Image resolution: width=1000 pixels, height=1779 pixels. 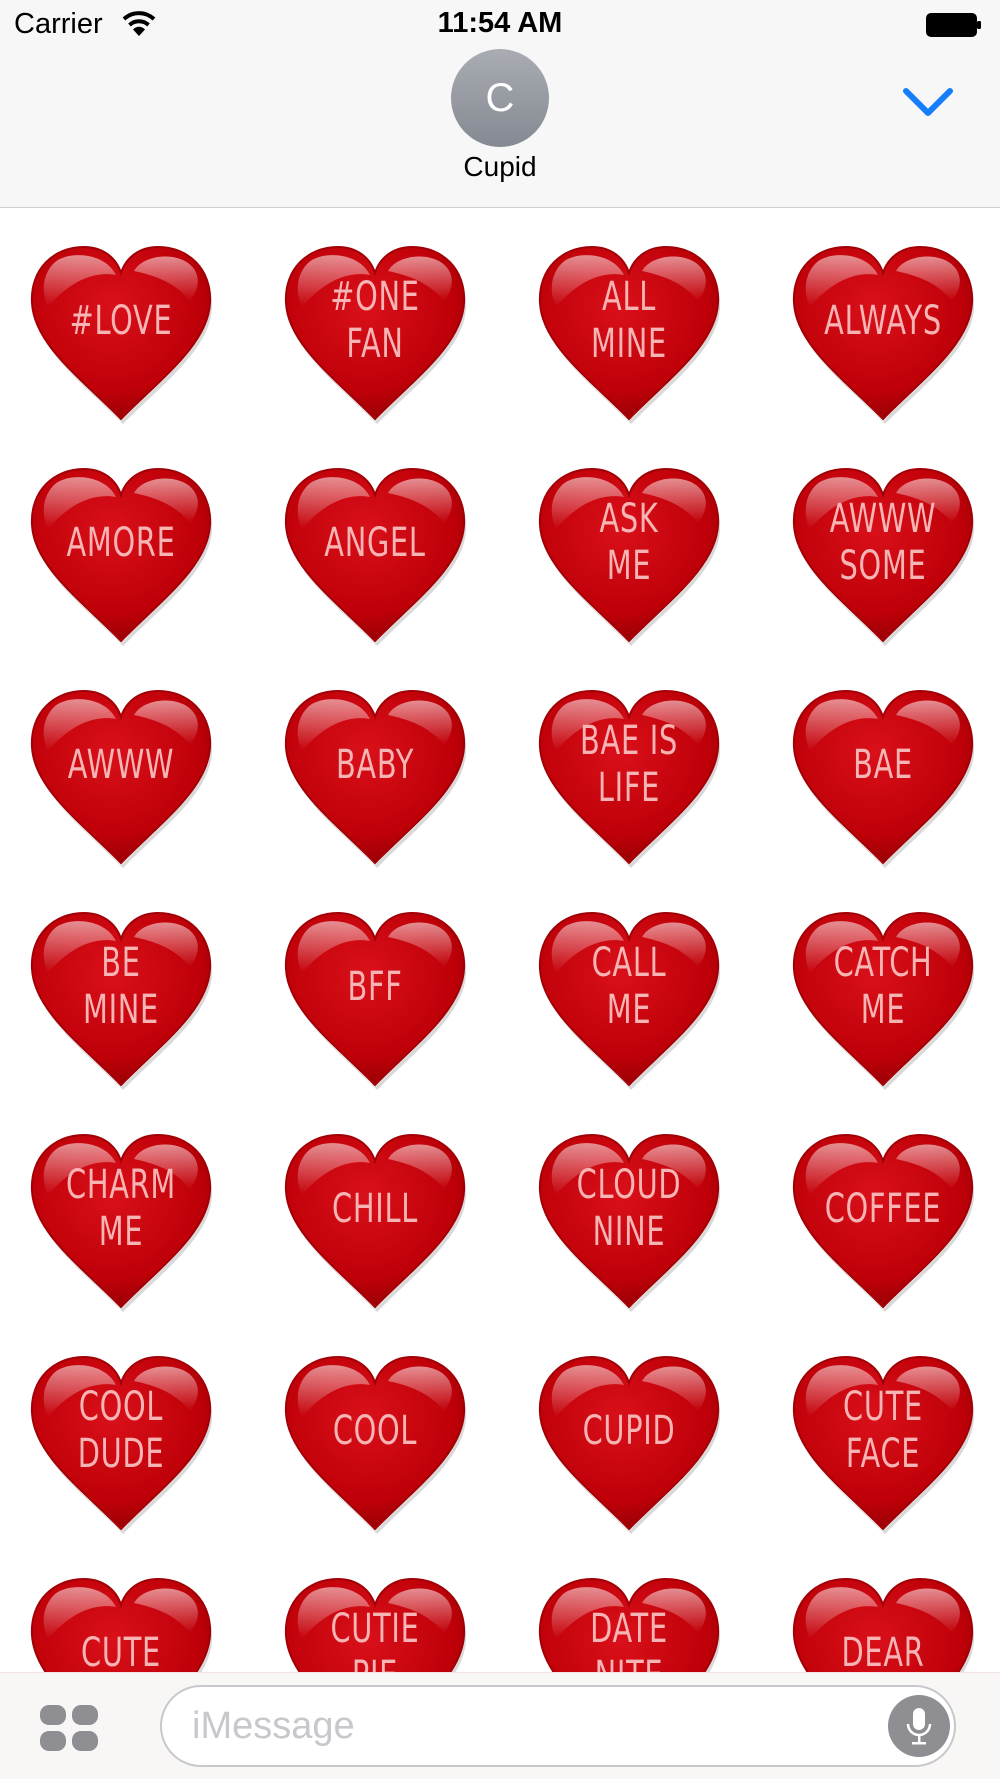 I want to click on sticker: #ONE FAN, so click(x=375, y=333).